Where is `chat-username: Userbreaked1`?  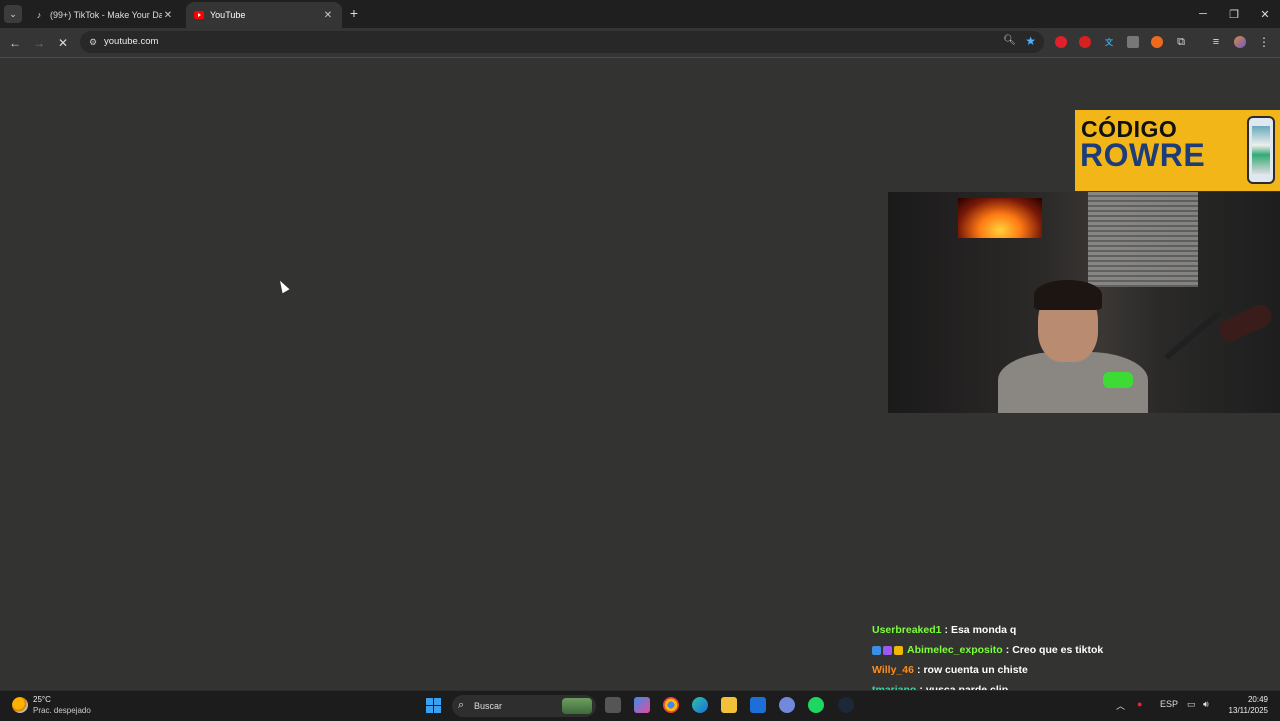 chat-username: Userbreaked1 is located at coordinates (907, 630).